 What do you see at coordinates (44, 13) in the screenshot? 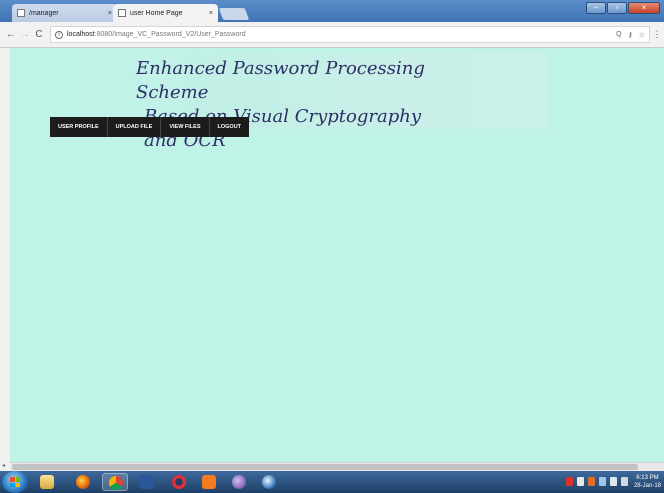
I see `tab-label: /manager` at bounding box center [44, 13].